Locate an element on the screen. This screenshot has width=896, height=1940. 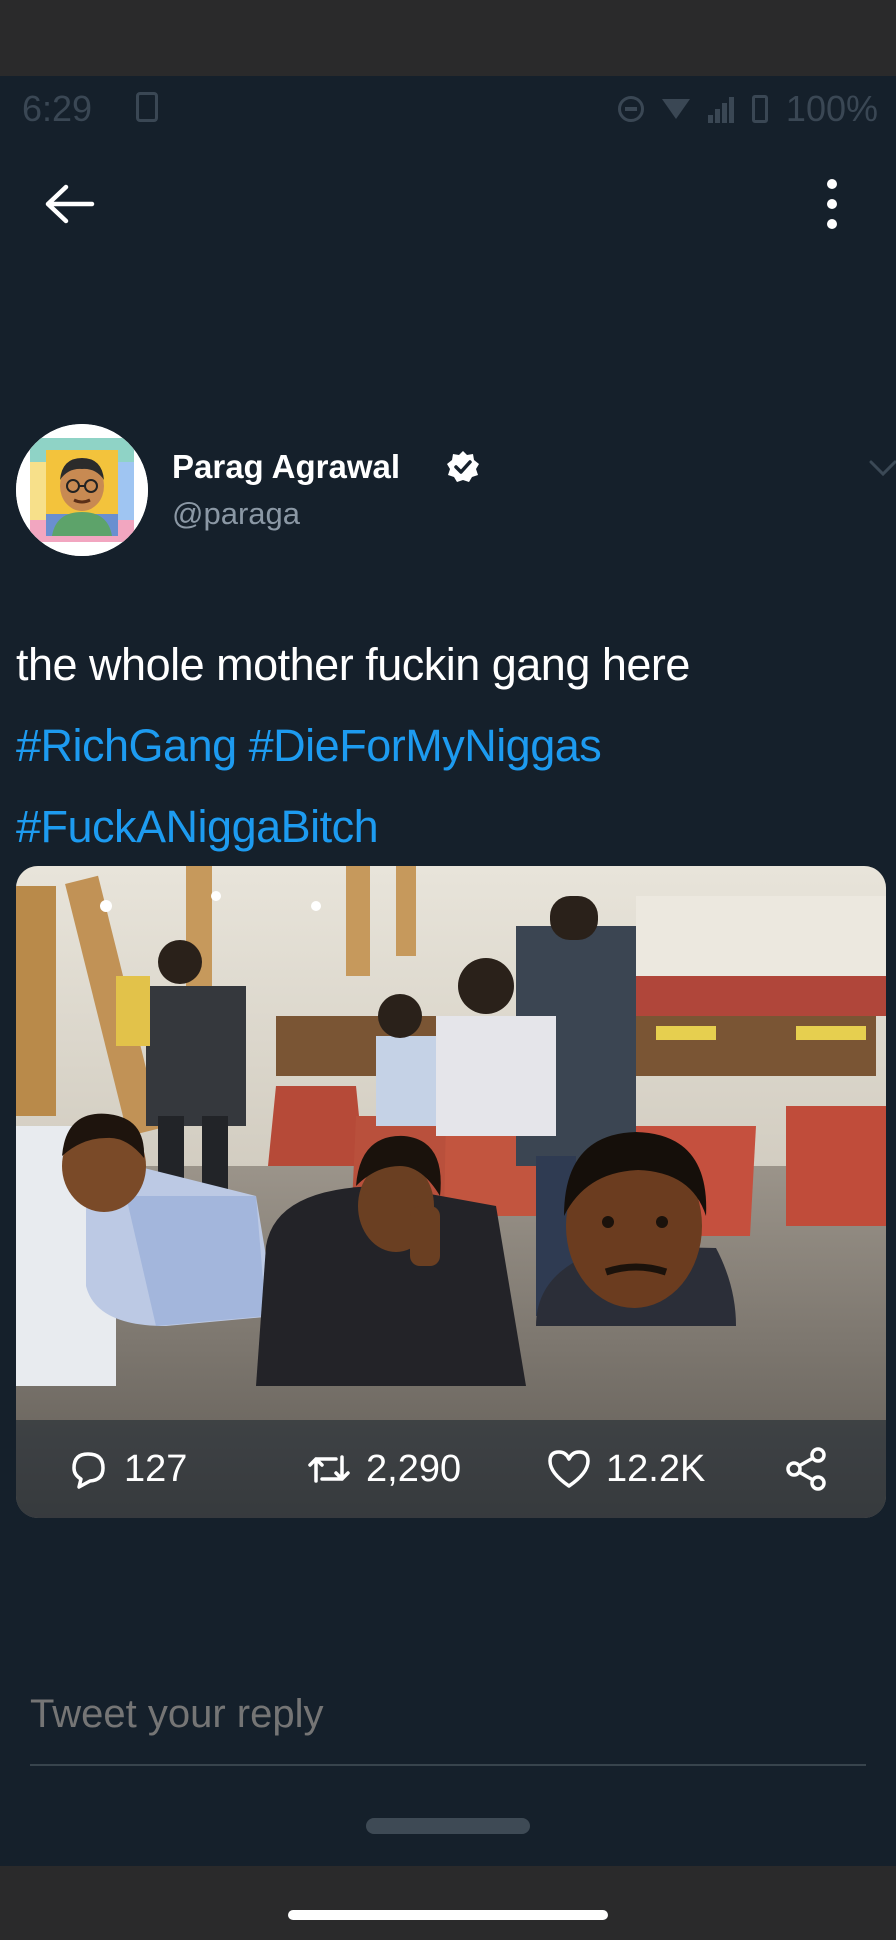
like-count: 12.2K is located at coordinates (656, 1468).